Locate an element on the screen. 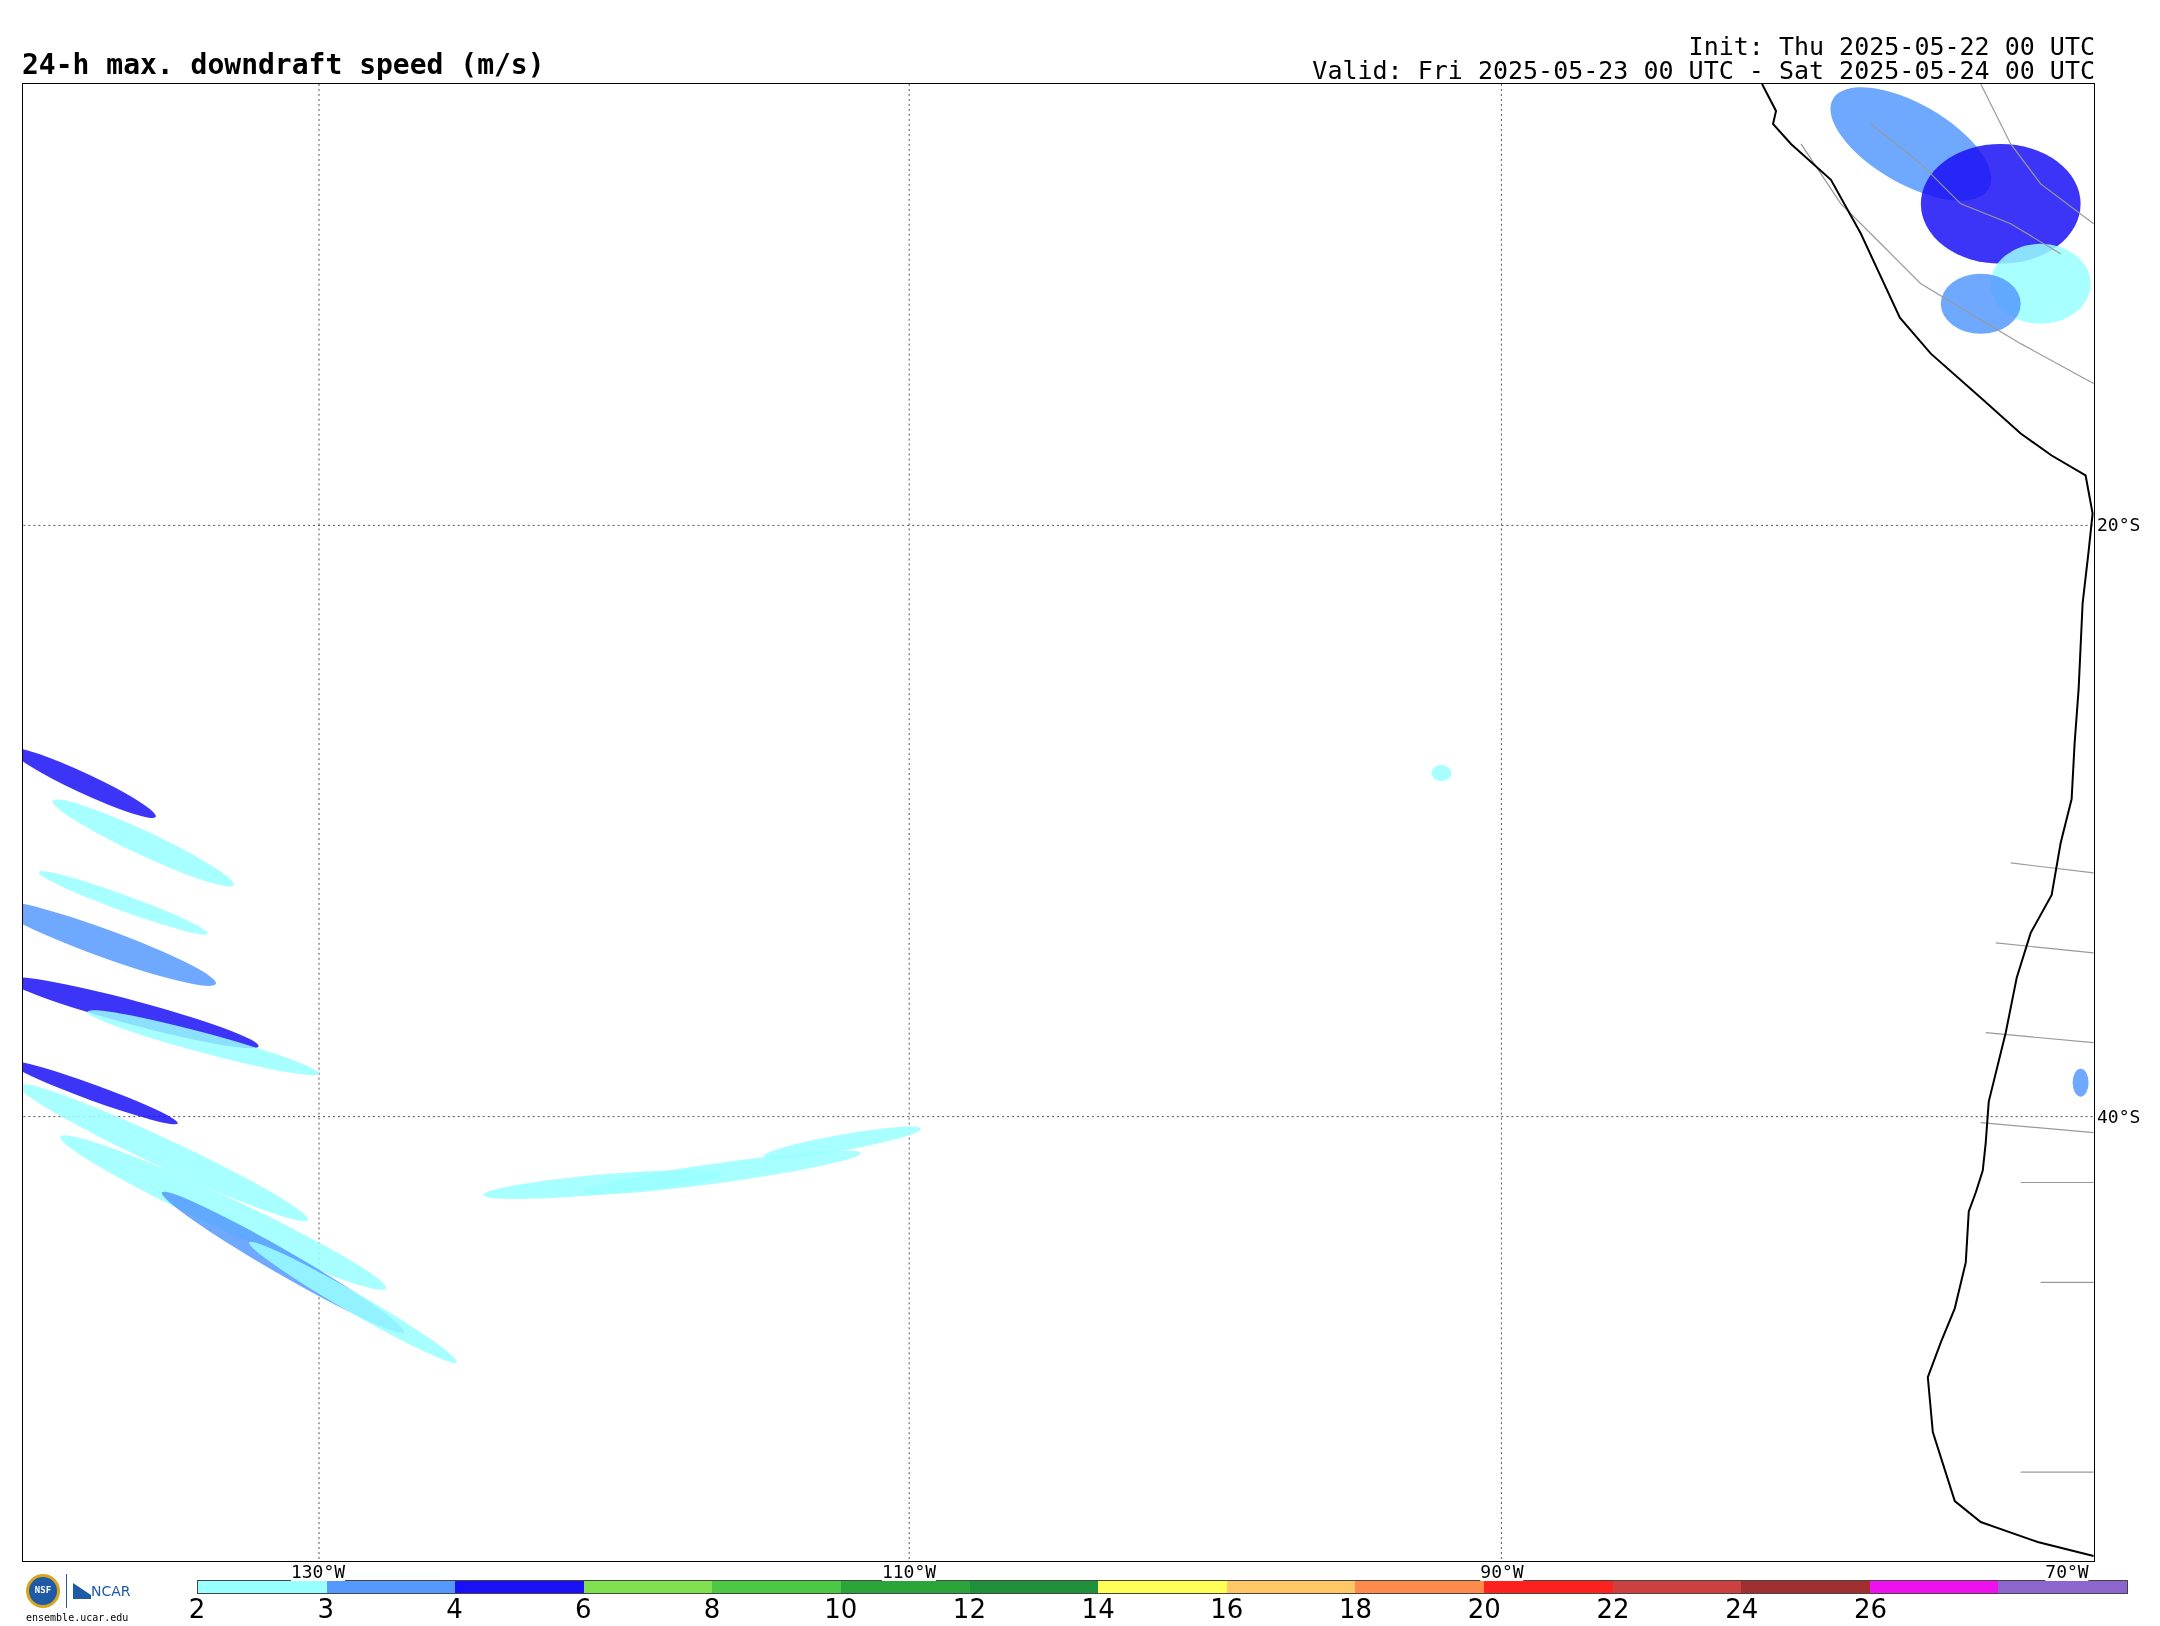 The height and width of the screenshot is (1626, 2160). longitude-label: 130°W is located at coordinates (318, 1571).